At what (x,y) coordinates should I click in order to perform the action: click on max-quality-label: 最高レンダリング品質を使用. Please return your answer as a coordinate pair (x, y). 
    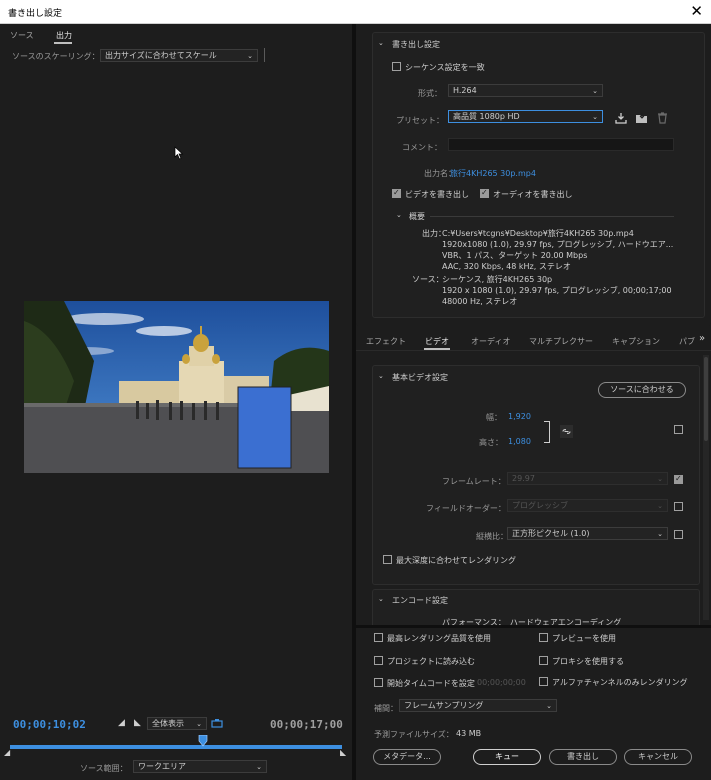
    Looking at the image, I should click on (439, 638).